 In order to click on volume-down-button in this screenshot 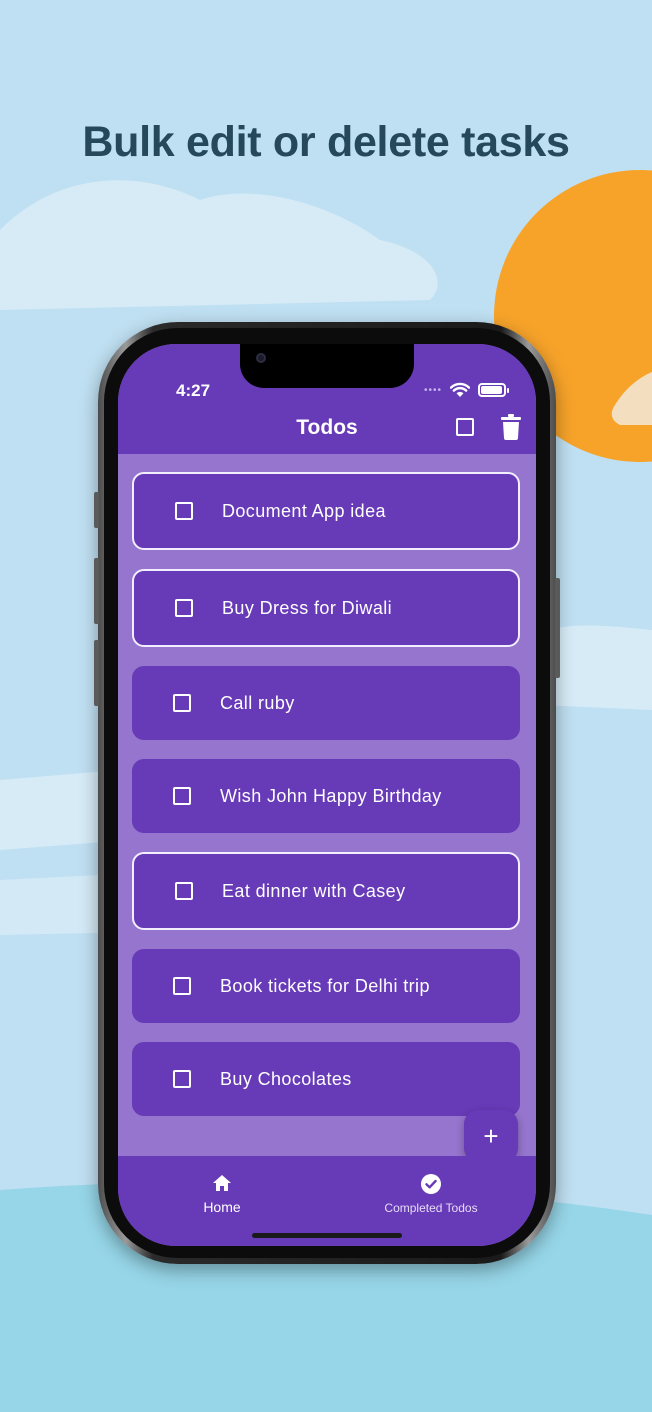, I will do `click(96, 673)`.